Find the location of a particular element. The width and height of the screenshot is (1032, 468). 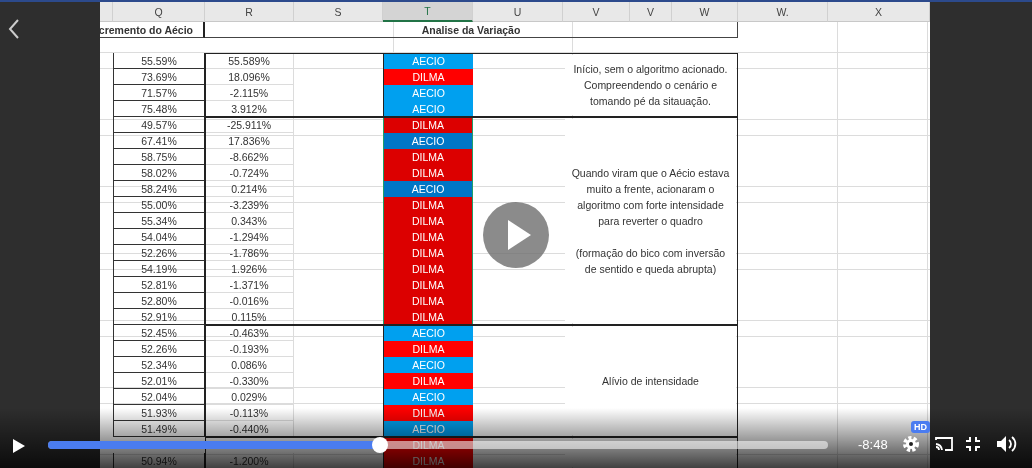

column-header: X is located at coordinates (879, 12).